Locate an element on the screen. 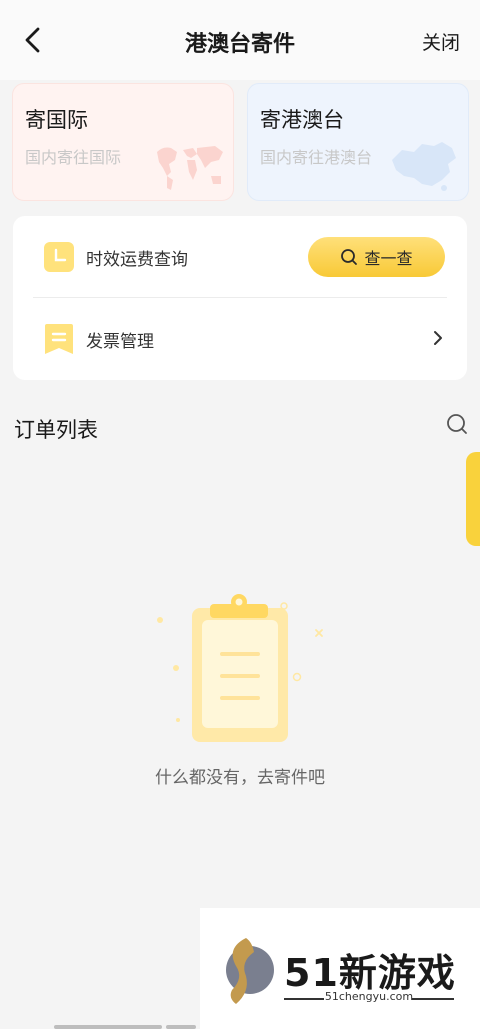 The image size is (480, 1029). send-international-card: 寄国际 国内寄往国际 is located at coordinates (123, 142).